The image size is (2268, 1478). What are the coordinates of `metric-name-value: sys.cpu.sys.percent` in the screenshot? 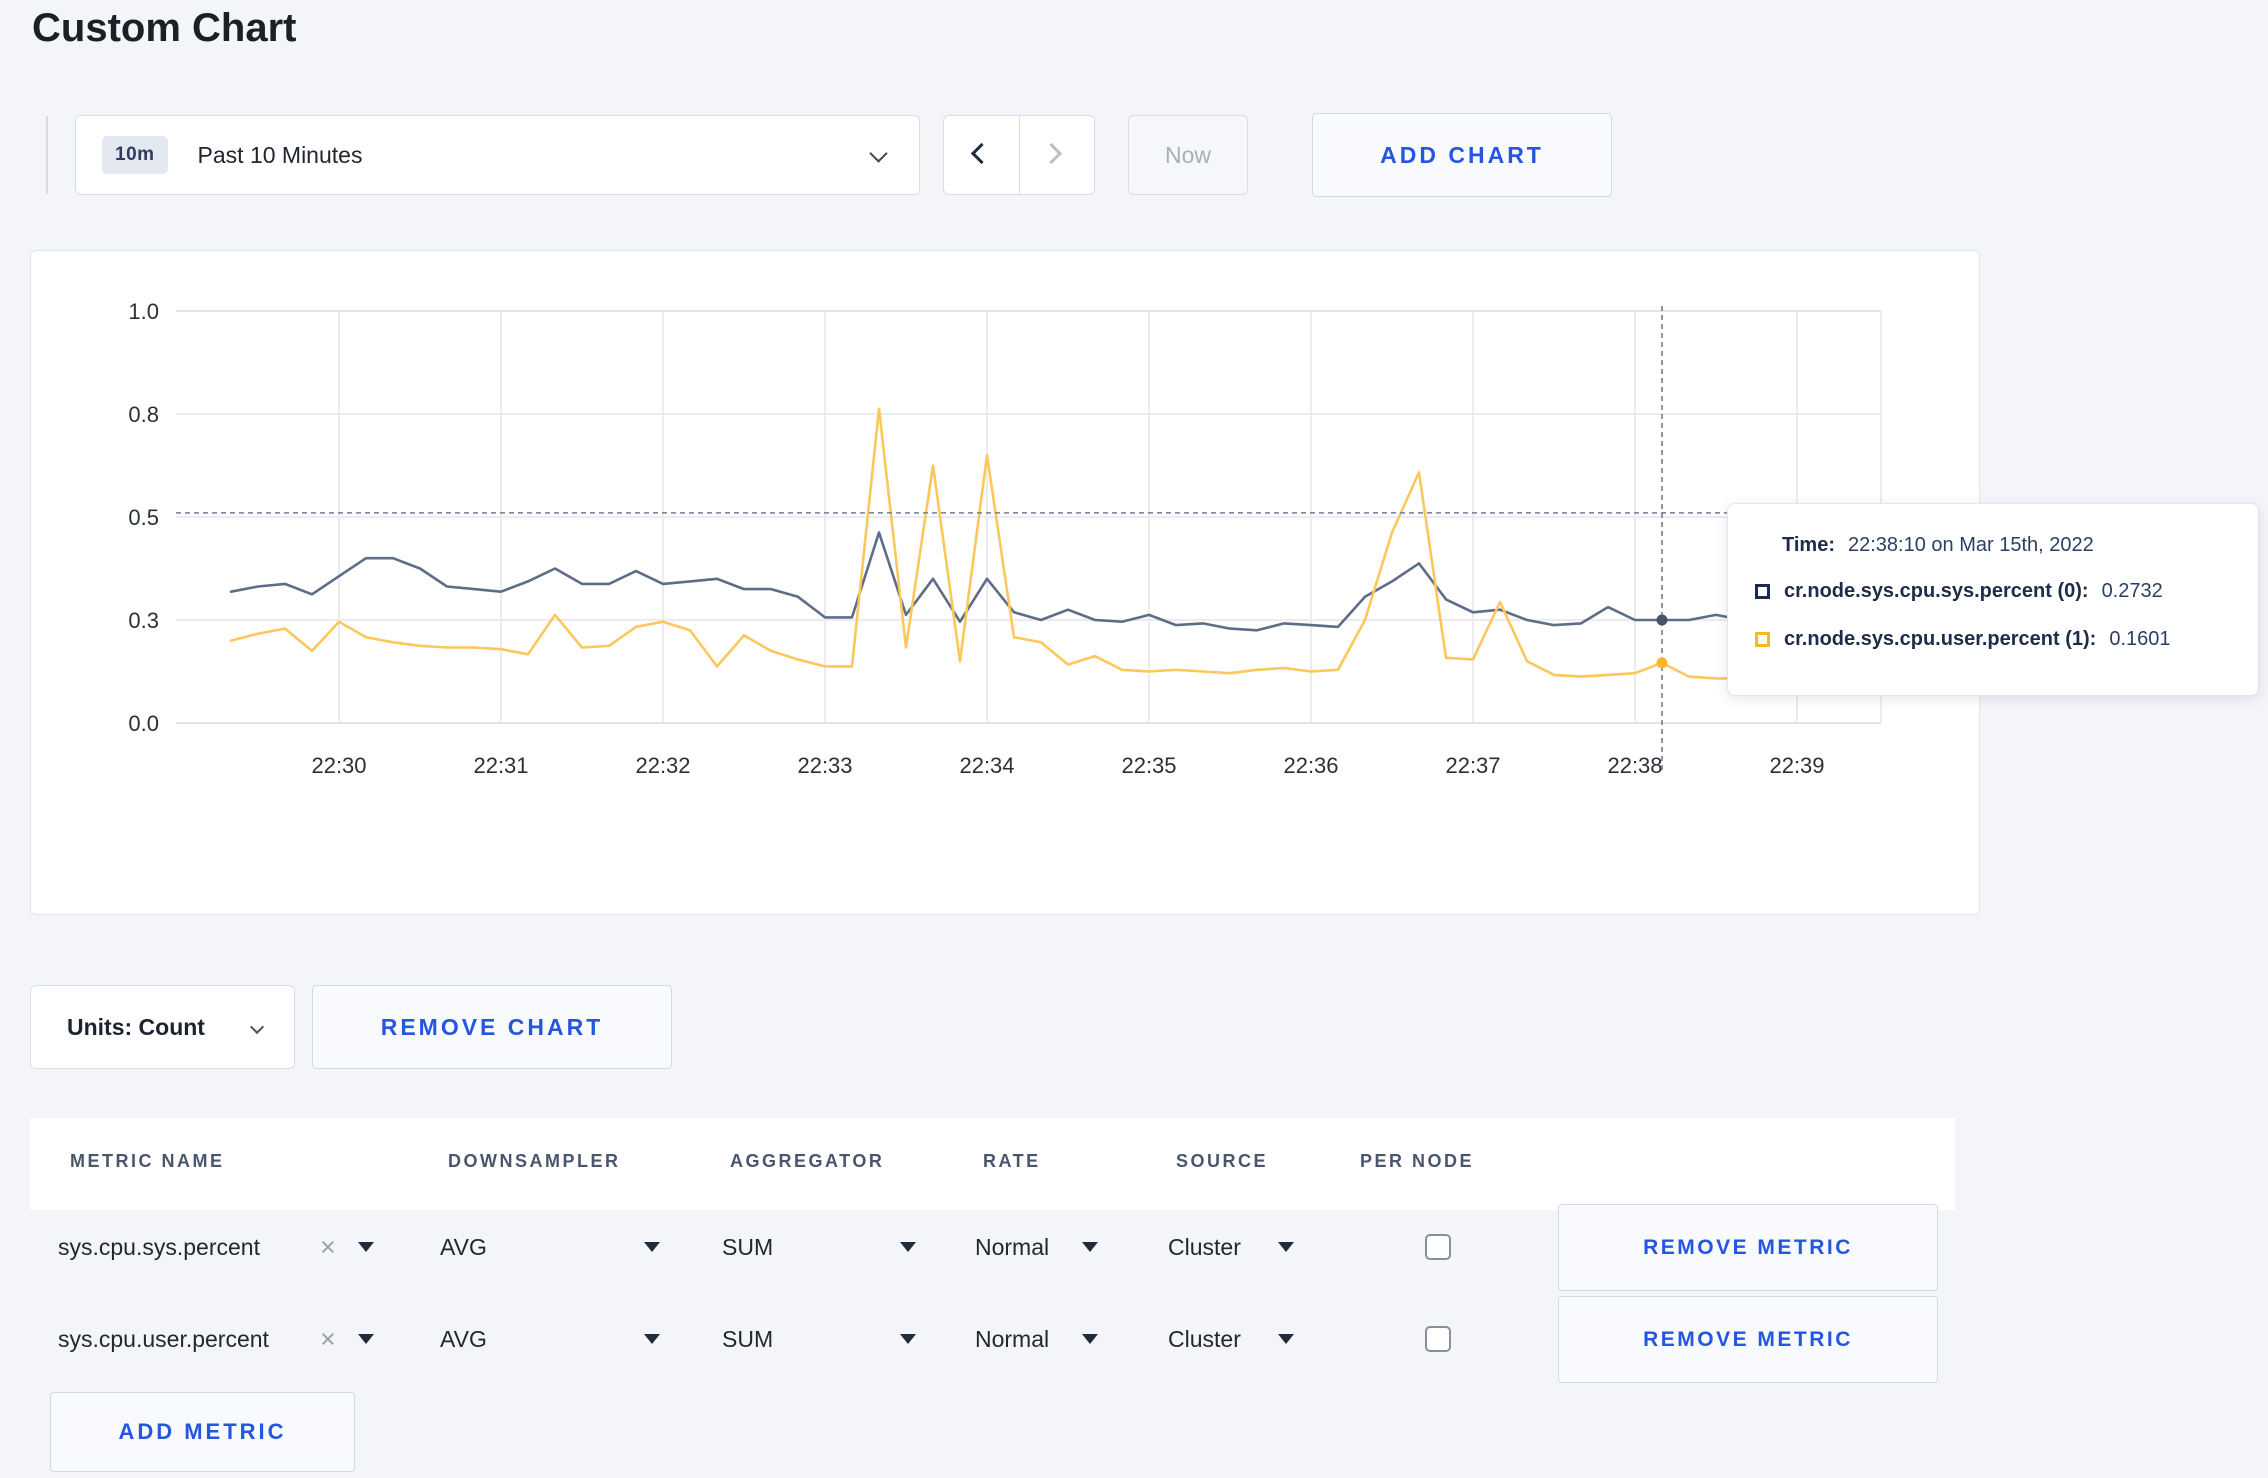 It's located at (159, 1247).